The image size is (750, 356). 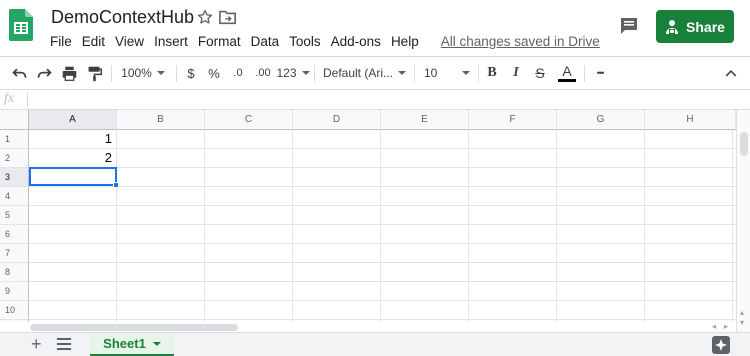 I want to click on scroll-down-arrow-icon: ▾, so click(x=742, y=322).